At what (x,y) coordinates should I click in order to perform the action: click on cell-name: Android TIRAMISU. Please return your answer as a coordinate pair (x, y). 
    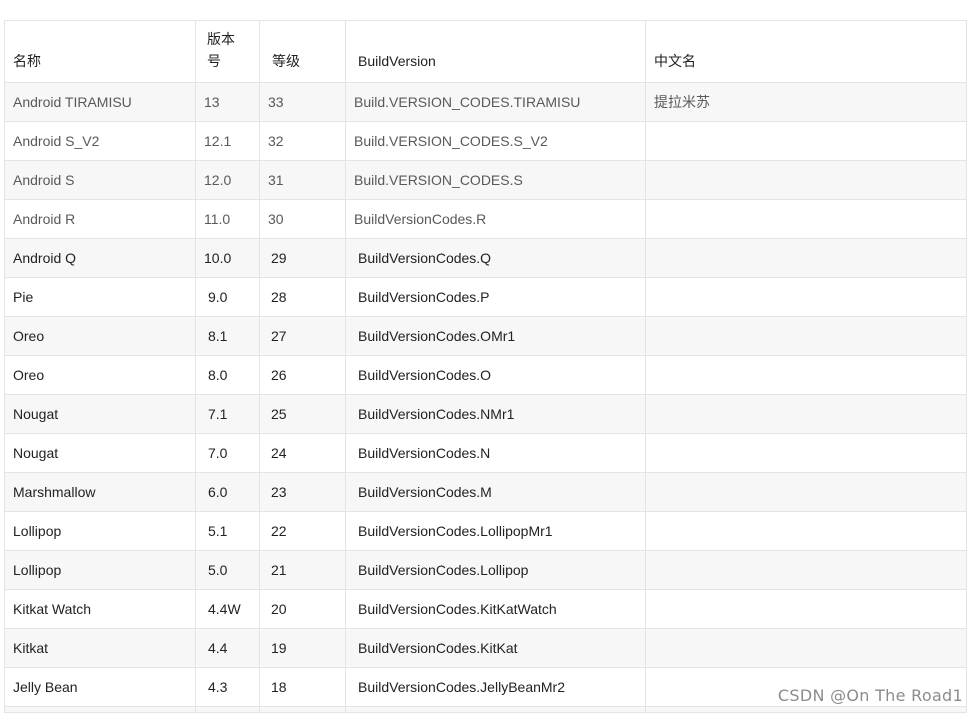
    Looking at the image, I should click on (100, 102).